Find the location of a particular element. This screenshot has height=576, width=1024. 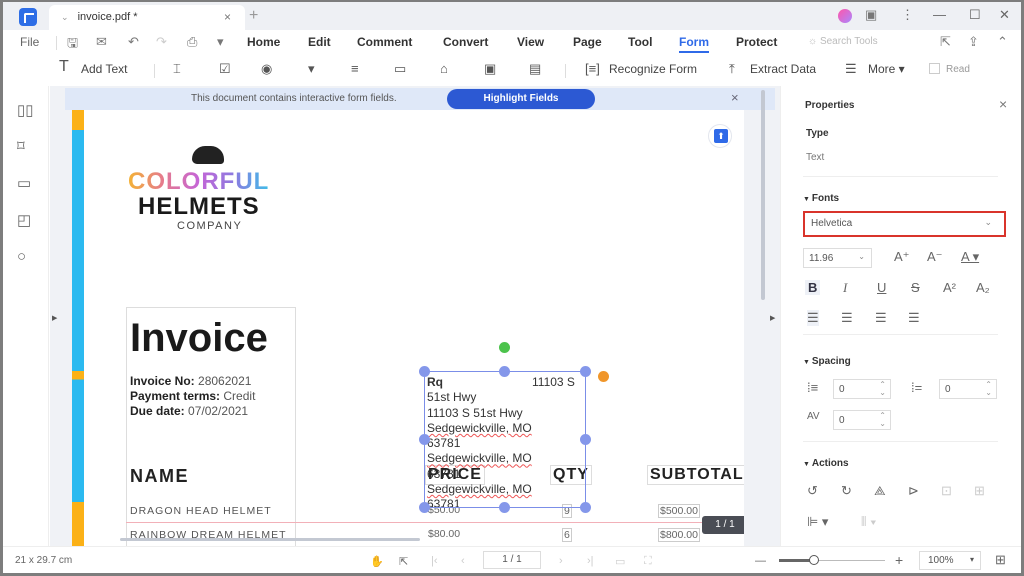

page-number-input: 1 / 1 is located at coordinates (512, 560).